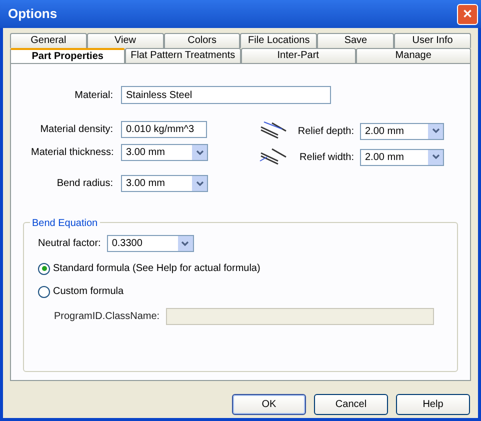 Image resolution: width=481 pixels, height=421 pixels. What do you see at coordinates (81, 291) in the screenshot?
I see `radio-option: Custom formula` at bounding box center [81, 291].